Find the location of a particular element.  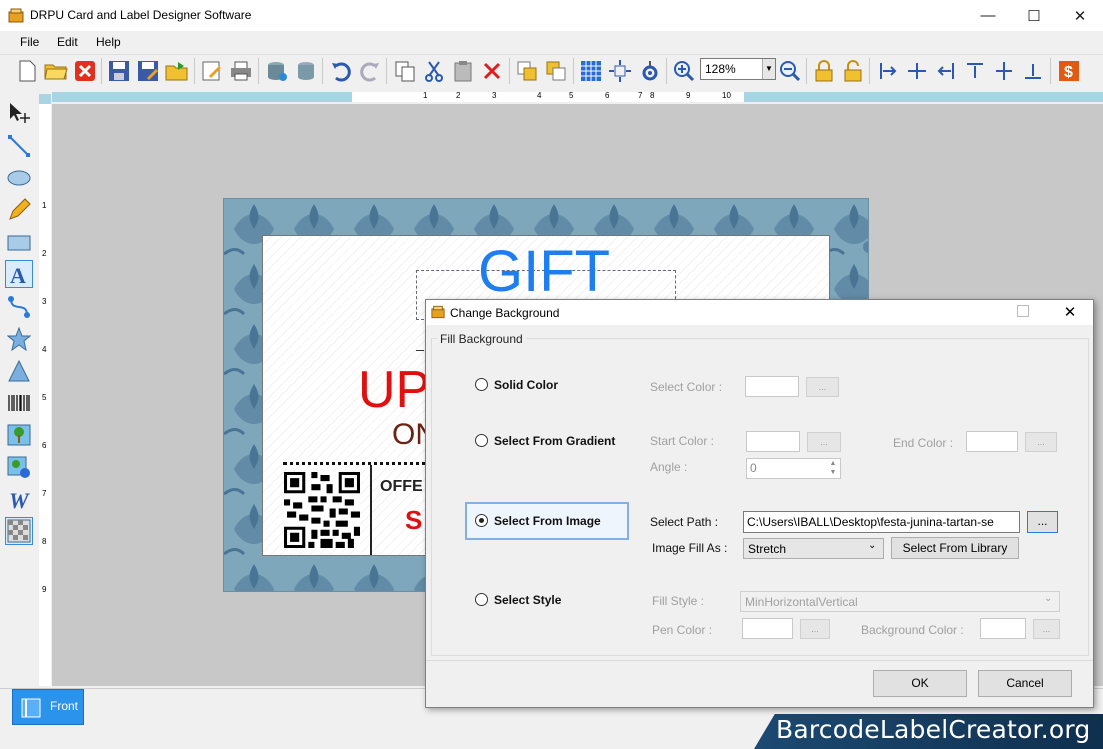

menu-edit: Edit is located at coordinates (67, 42).